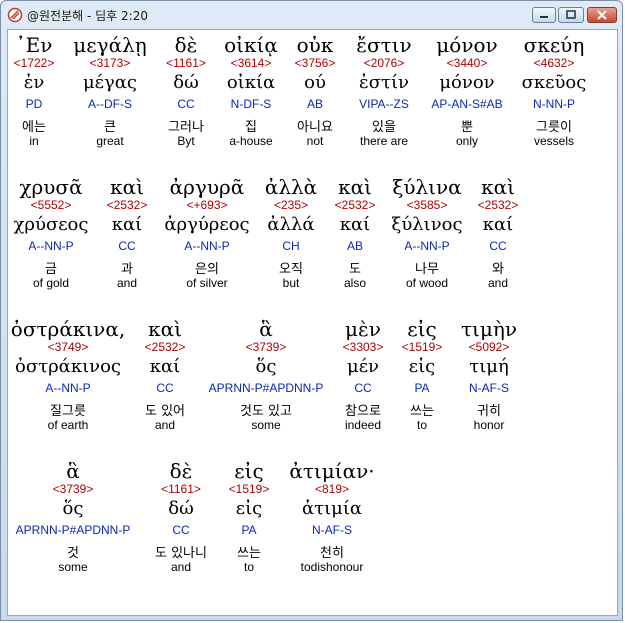 The width and height of the screenshot is (625, 623). Describe the element at coordinates (110, 82) in the screenshot. I see `lemma: μέγας` at that location.